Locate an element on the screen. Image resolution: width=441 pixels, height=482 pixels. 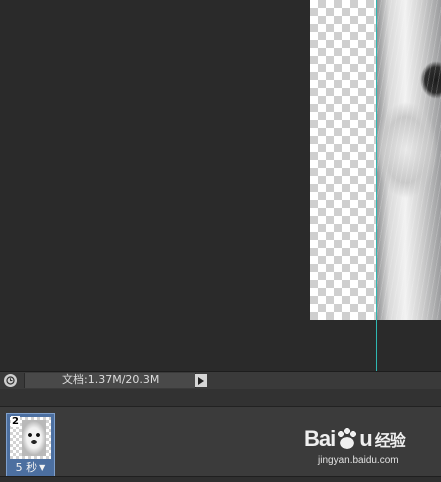
paw-icon is located at coordinates (347, 439).